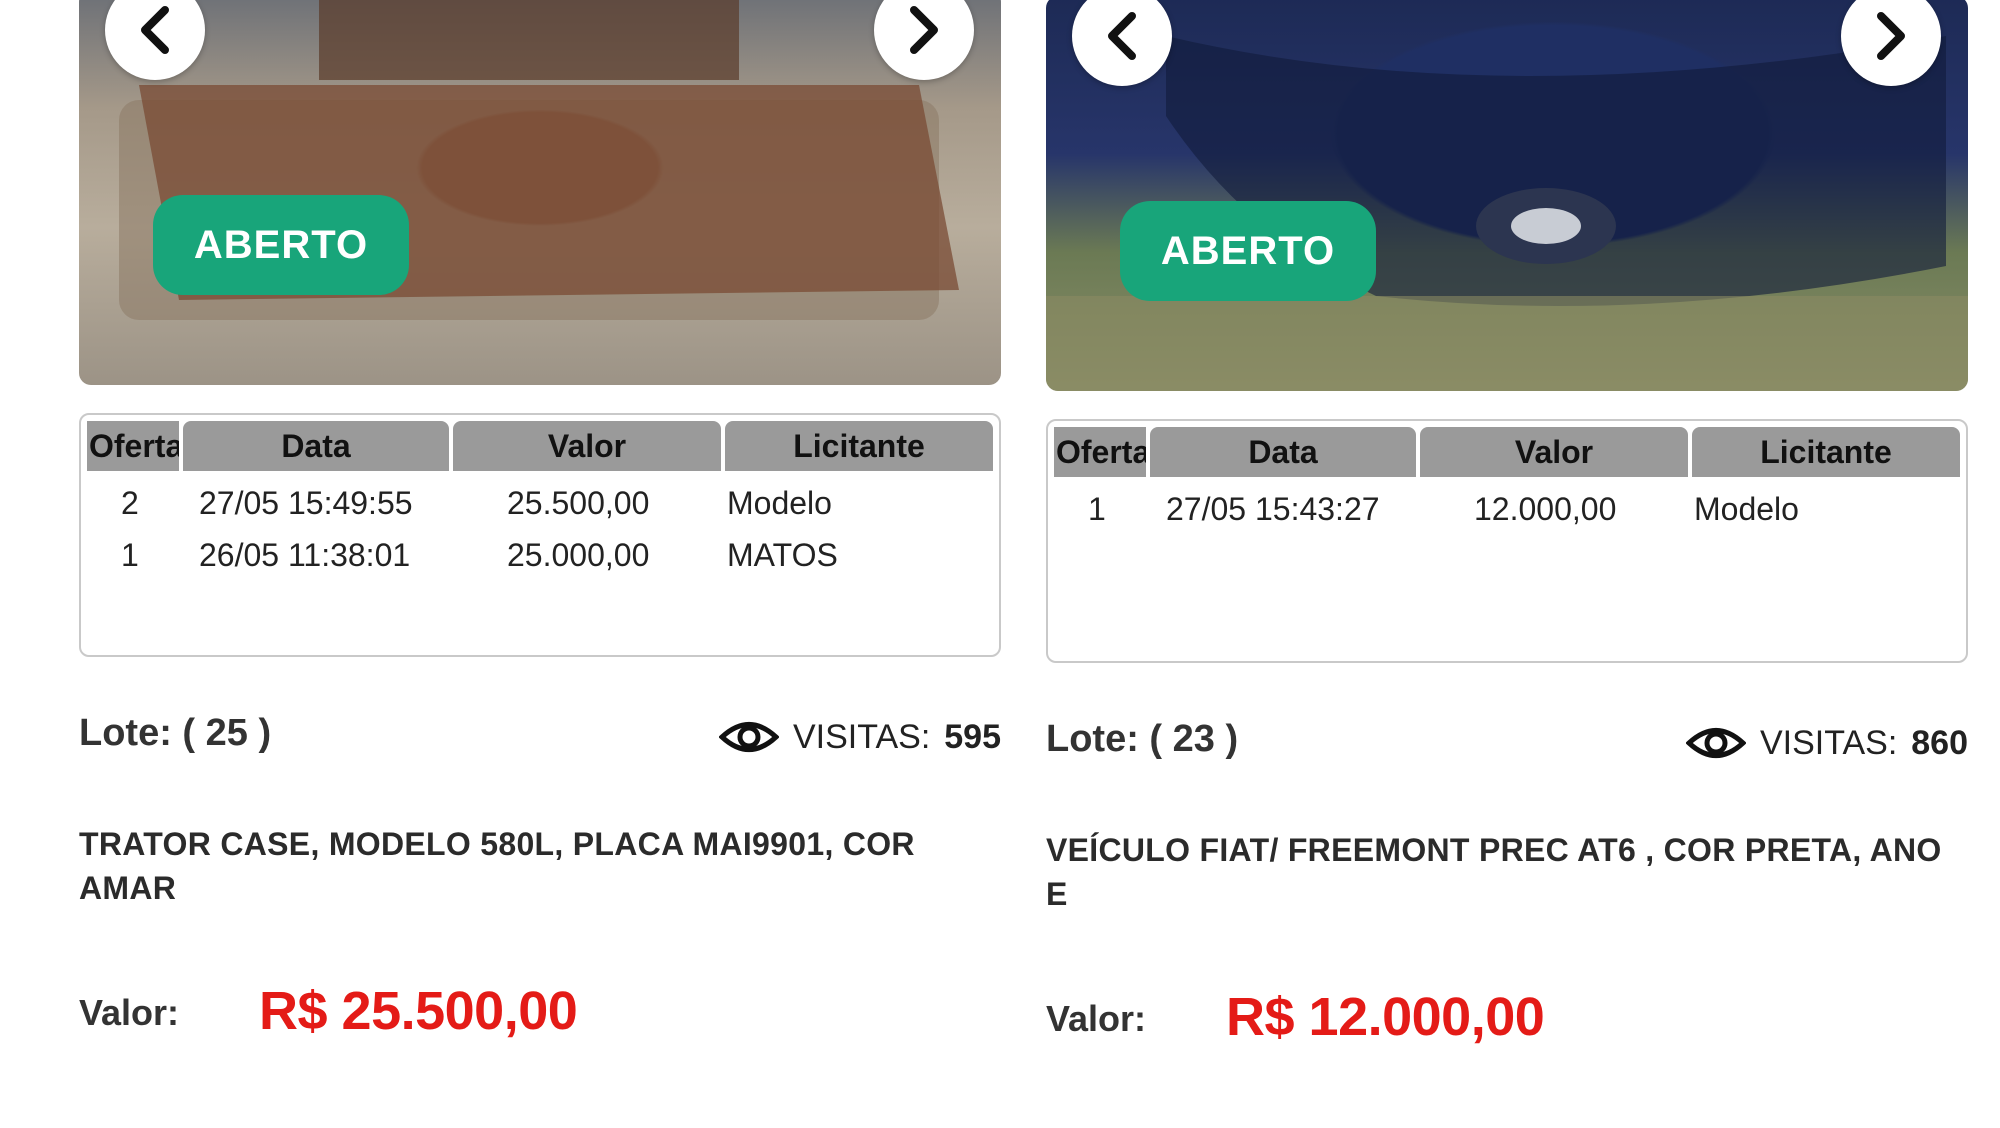 The height and width of the screenshot is (1128, 2000). I want to click on visits-value: 595, so click(972, 736).